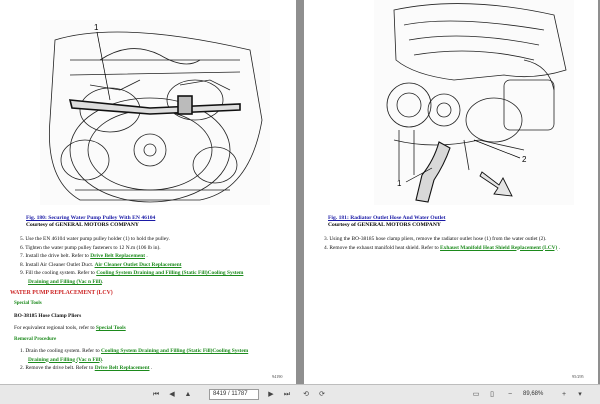  I want to click on next-page-icon: ▶, so click(271, 394).